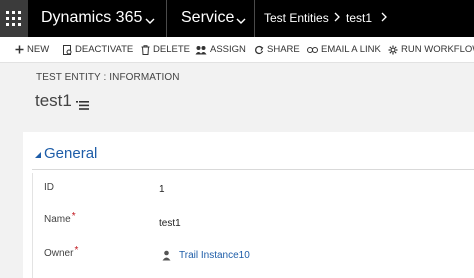  I want to click on field-label-name-text: Name, so click(57, 219).